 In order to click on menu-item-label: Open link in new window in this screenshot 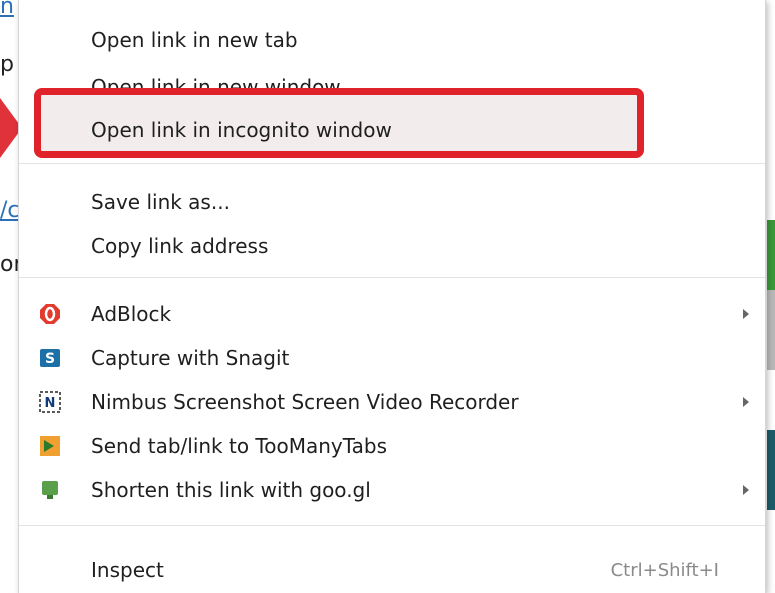, I will do `click(216, 81)`.